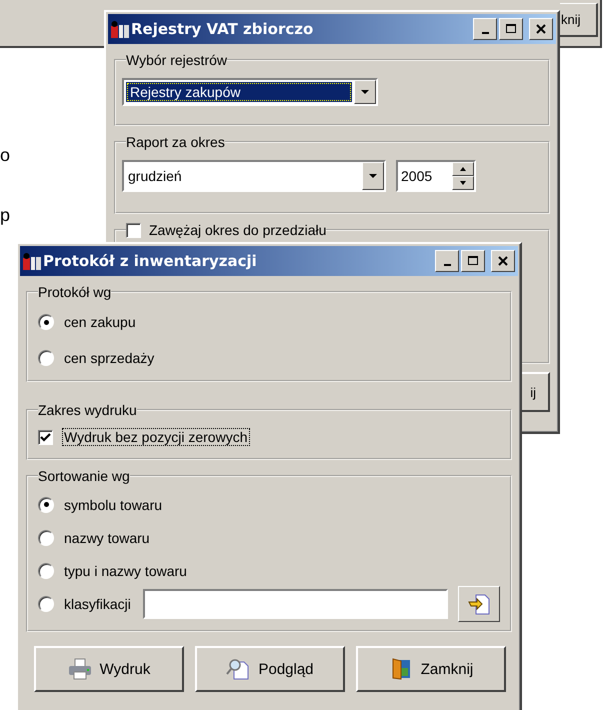 Image resolution: width=611 pixels, height=710 pixels. Describe the element at coordinates (97, 604) in the screenshot. I see `radio-label: klasyfikacji` at that location.